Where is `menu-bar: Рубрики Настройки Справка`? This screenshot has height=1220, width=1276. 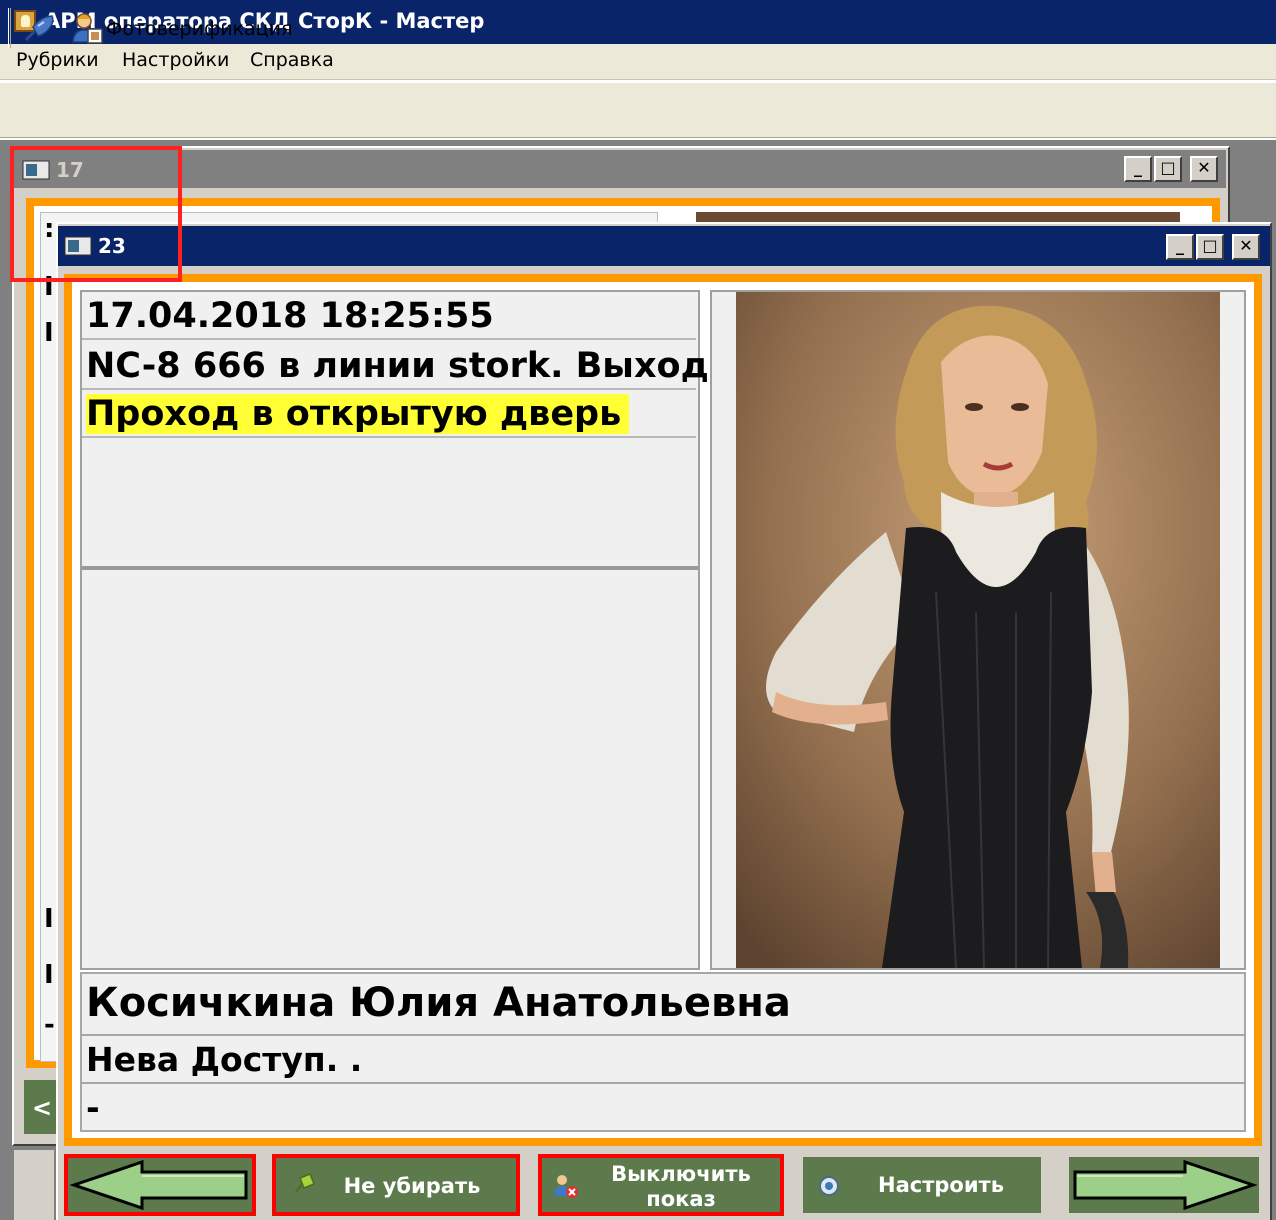
menu-bar: Рубрики Настройки Справка is located at coordinates (638, 62).